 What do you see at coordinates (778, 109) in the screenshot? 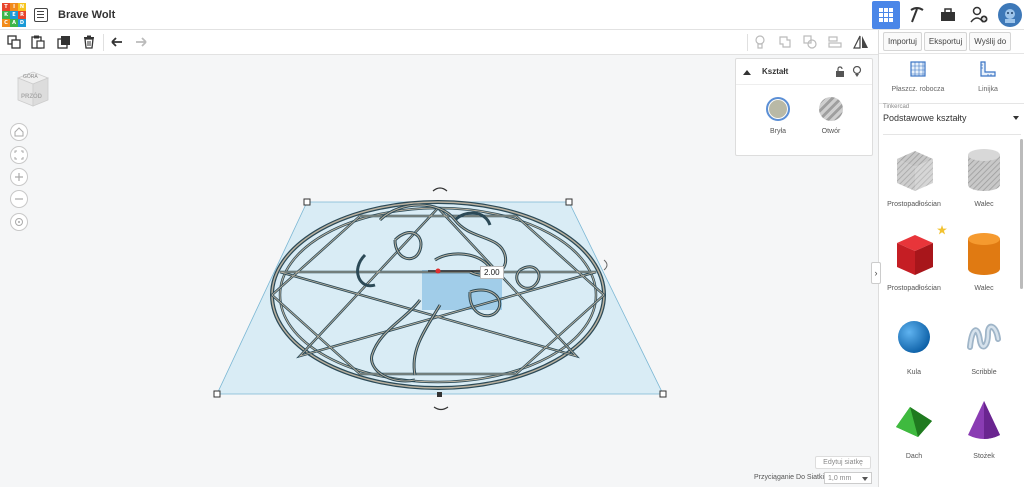
I see `solid-swatch` at bounding box center [778, 109].